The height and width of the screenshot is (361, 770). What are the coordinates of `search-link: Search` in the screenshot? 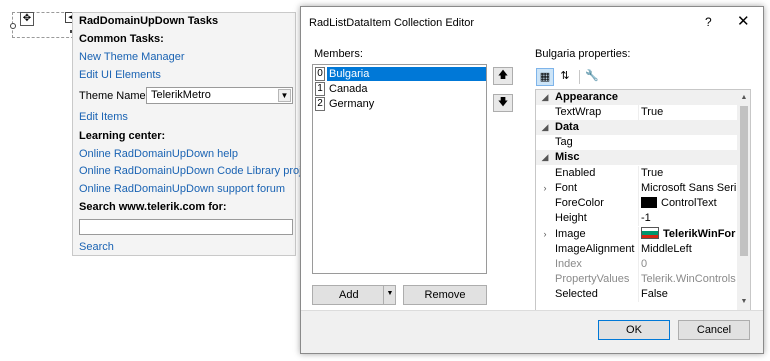 It's located at (96, 247).